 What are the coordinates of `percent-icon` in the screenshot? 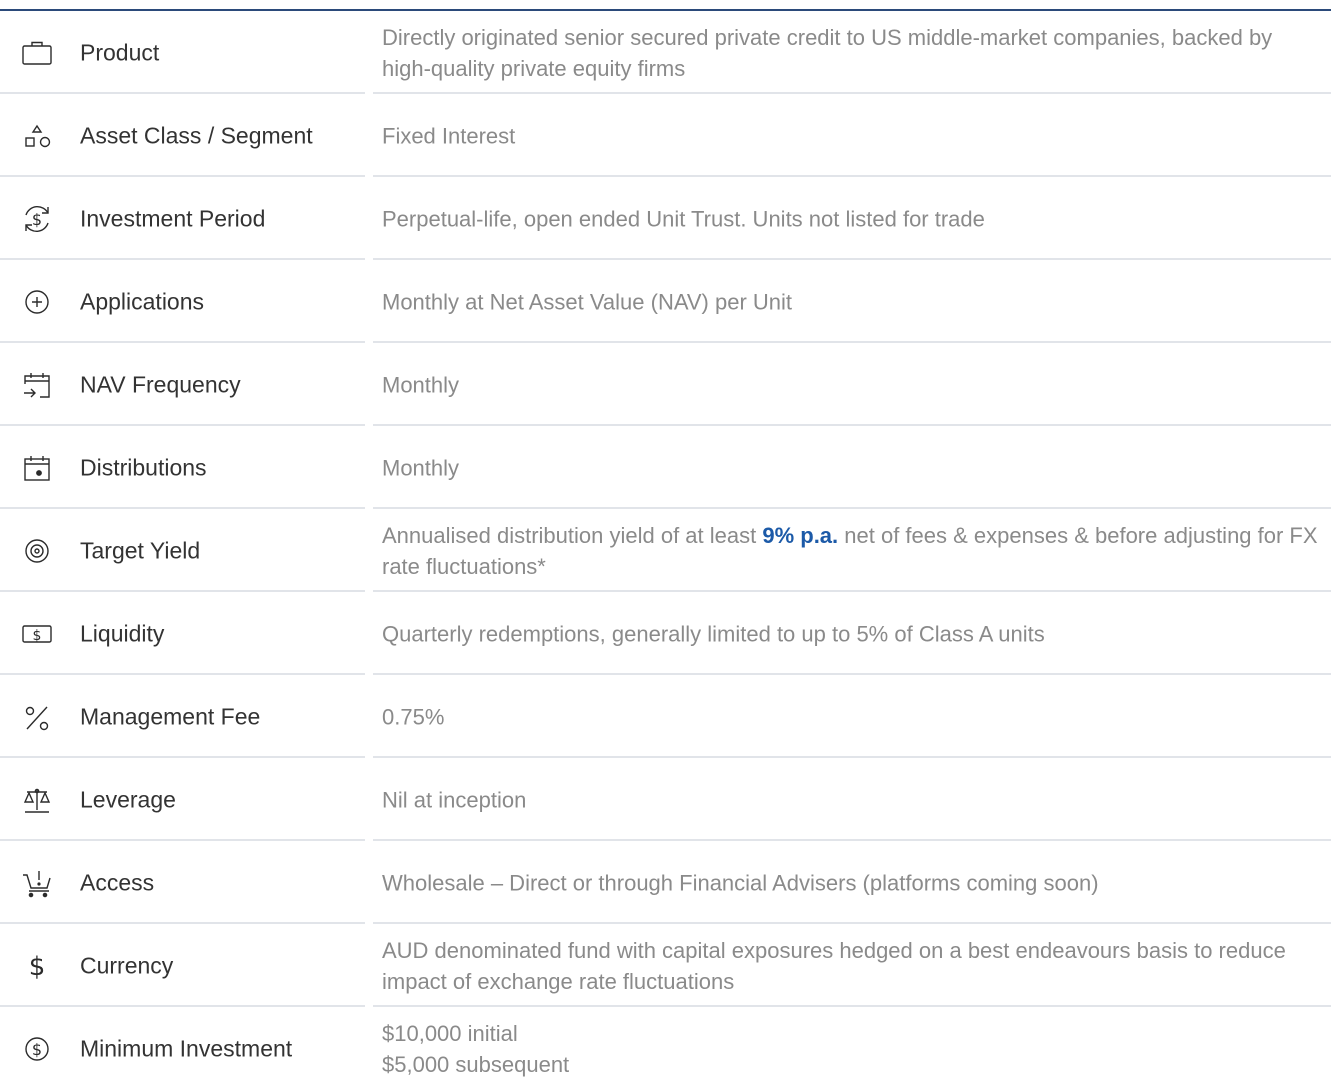 It's located at (37, 717).